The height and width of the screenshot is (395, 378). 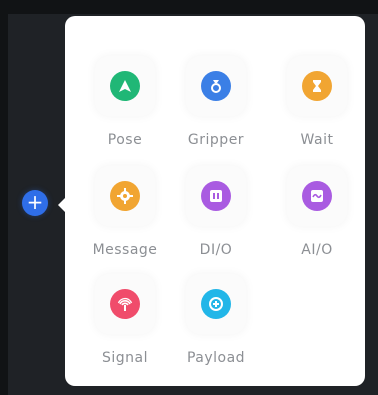 What do you see at coordinates (317, 250) in the screenshot?
I see `palette-item-label: AI/O` at bounding box center [317, 250].